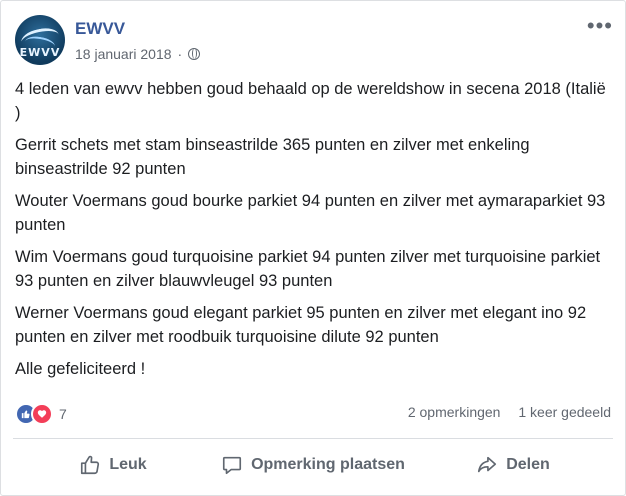 The height and width of the screenshot is (496, 626). Describe the element at coordinates (40, 40) in the screenshot. I see `page-avatar: EWVV` at that location.